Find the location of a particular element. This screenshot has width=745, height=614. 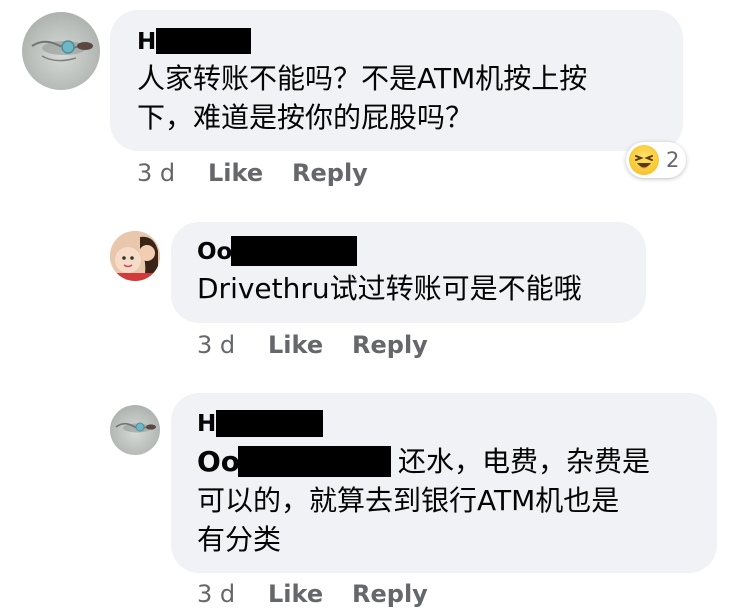

comment-text-line: 人家转账不能吗？不是ATM机按上按 is located at coordinates (362, 78).